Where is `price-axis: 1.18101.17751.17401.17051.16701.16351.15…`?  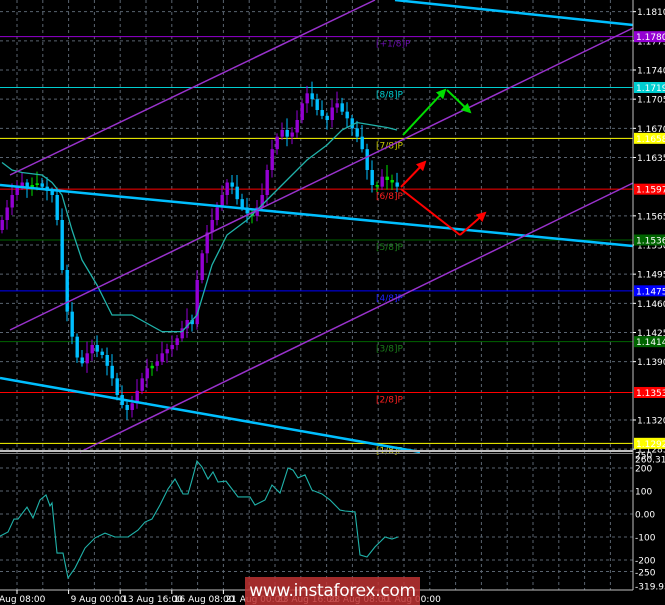
price-axis: 1.18101.17751.17401.17051.16701.16351.15… is located at coordinates (648, 302).